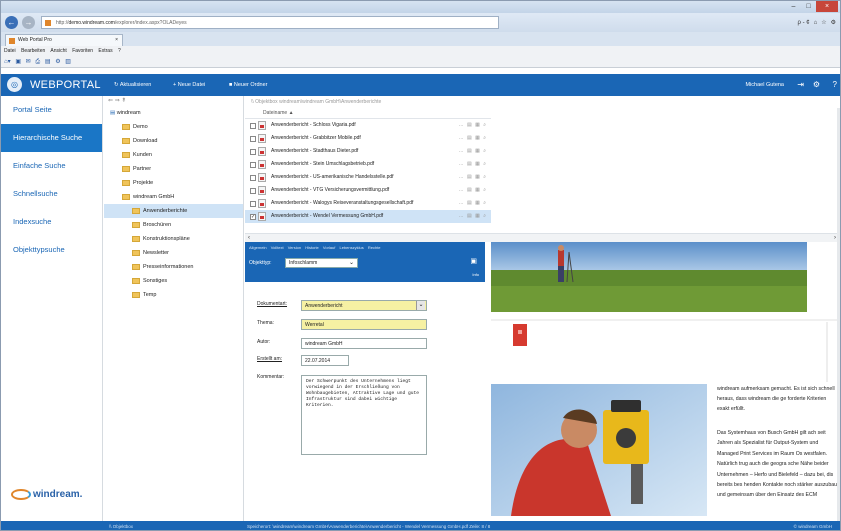  What do you see at coordinates (173, 225) in the screenshot?
I see `tree-node: Broschüren` at bounding box center [173, 225].